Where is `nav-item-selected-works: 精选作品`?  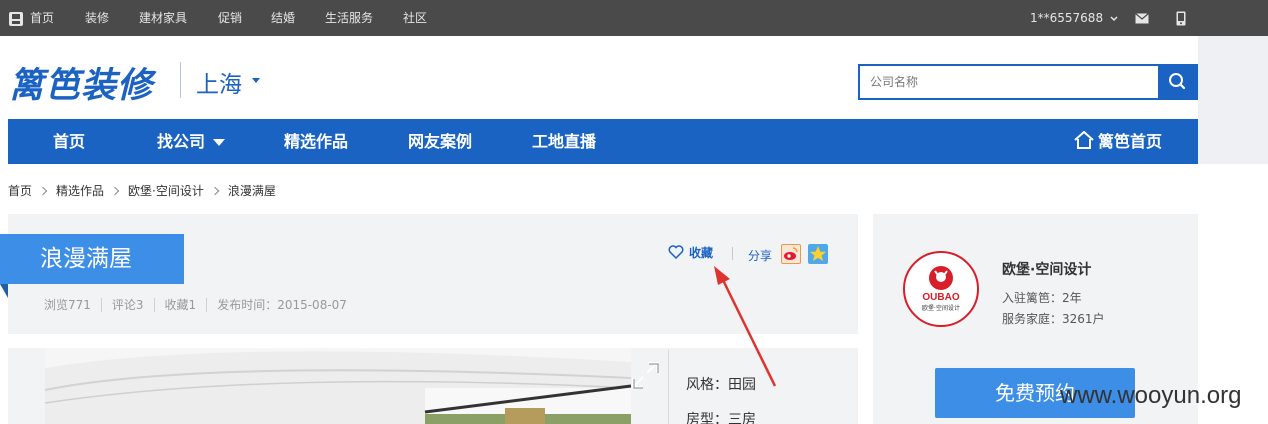
nav-item-selected-works: 精选作品 is located at coordinates (316, 141).